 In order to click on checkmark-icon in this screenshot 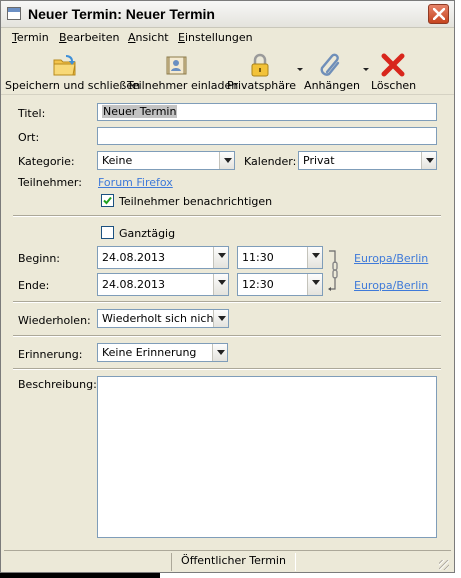, I will do `click(107, 200)`.